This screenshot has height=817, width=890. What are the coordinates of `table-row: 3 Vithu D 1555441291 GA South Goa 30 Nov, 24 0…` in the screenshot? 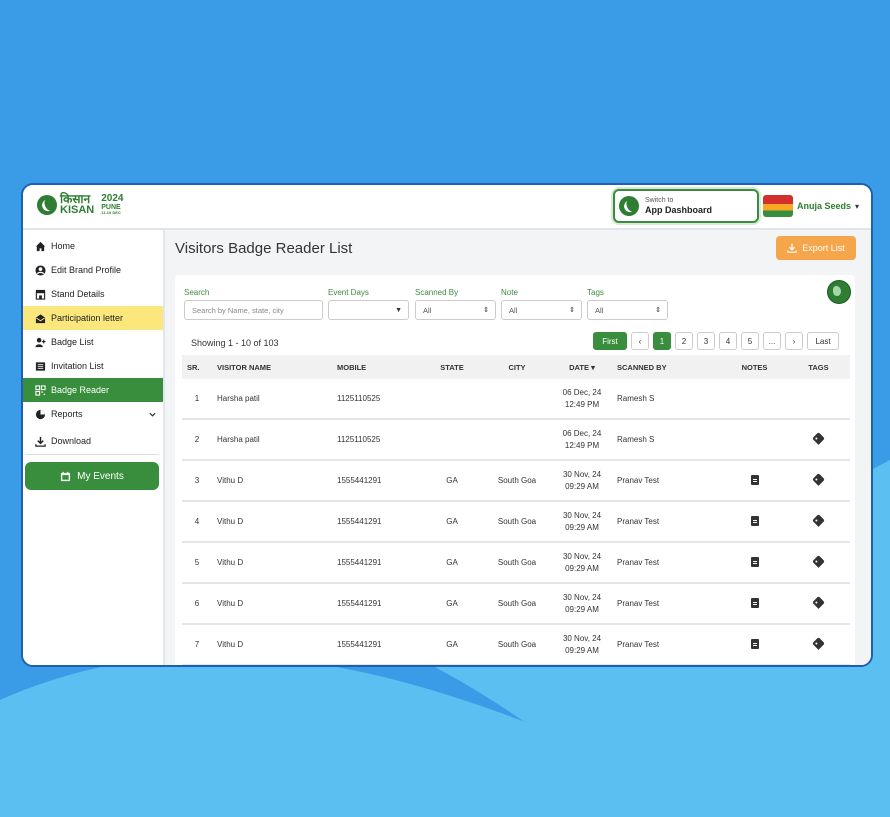 It's located at (516, 481).